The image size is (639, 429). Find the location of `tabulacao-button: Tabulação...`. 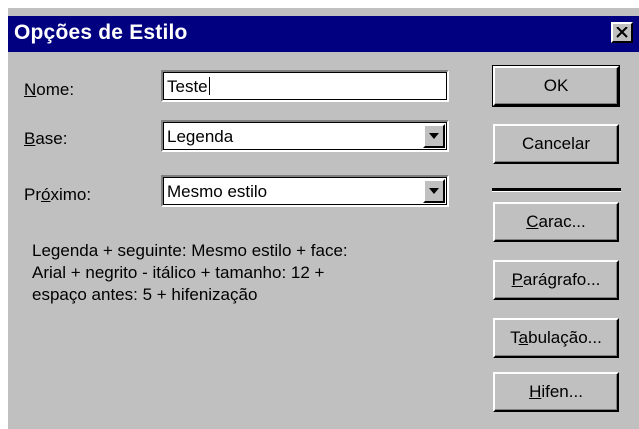

tabulacao-button: Tabulação... is located at coordinates (556, 338).